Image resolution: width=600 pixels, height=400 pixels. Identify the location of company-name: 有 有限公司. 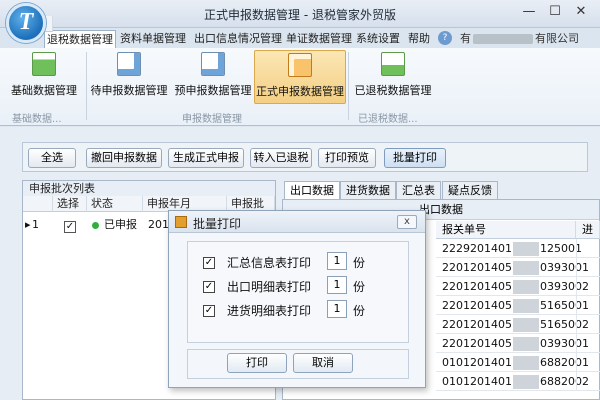
(519, 38).